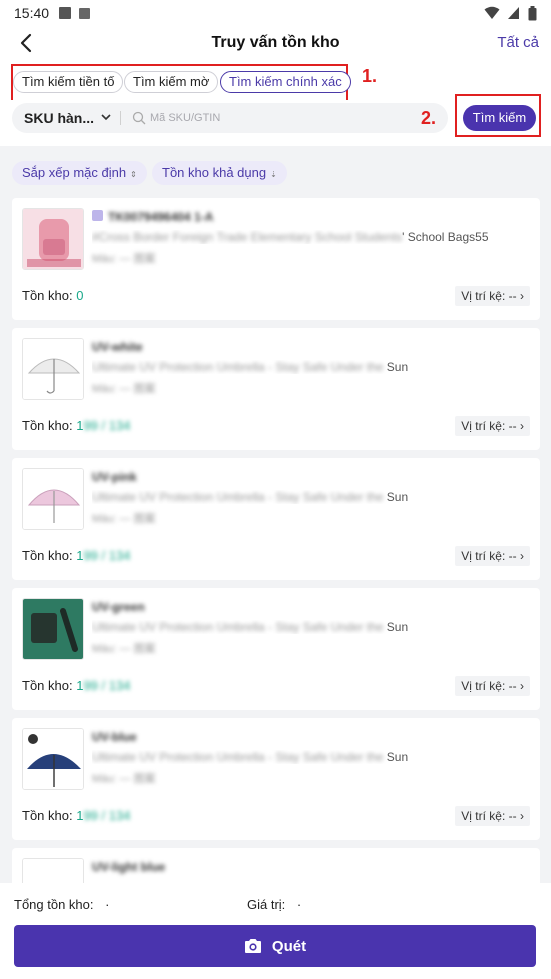 The height and width of the screenshot is (979, 551). I want to click on sort-desc-icon: ⇣, so click(273, 174).